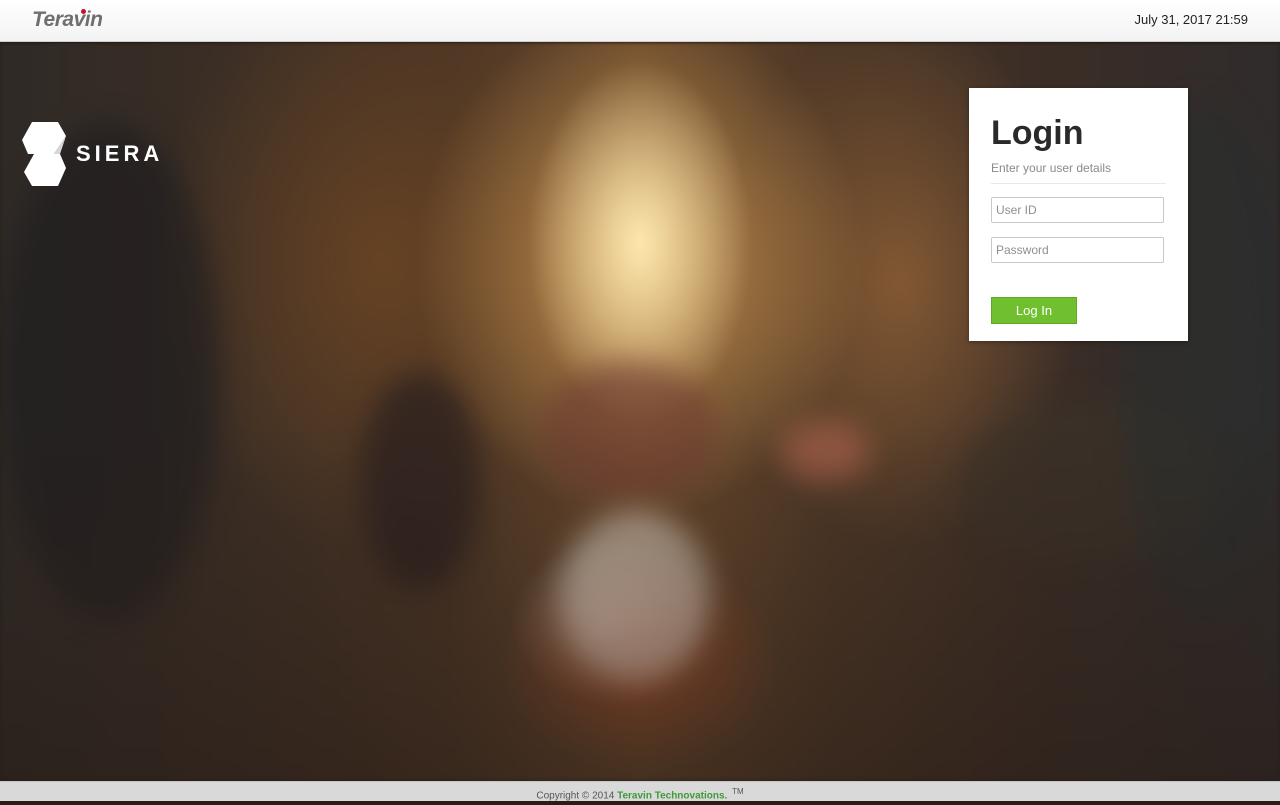 This screenshot has width=1280, height=805. Describe the element at coordinates (738, 791) in the screenshot. I see `footer-trademark: TM` at that location.